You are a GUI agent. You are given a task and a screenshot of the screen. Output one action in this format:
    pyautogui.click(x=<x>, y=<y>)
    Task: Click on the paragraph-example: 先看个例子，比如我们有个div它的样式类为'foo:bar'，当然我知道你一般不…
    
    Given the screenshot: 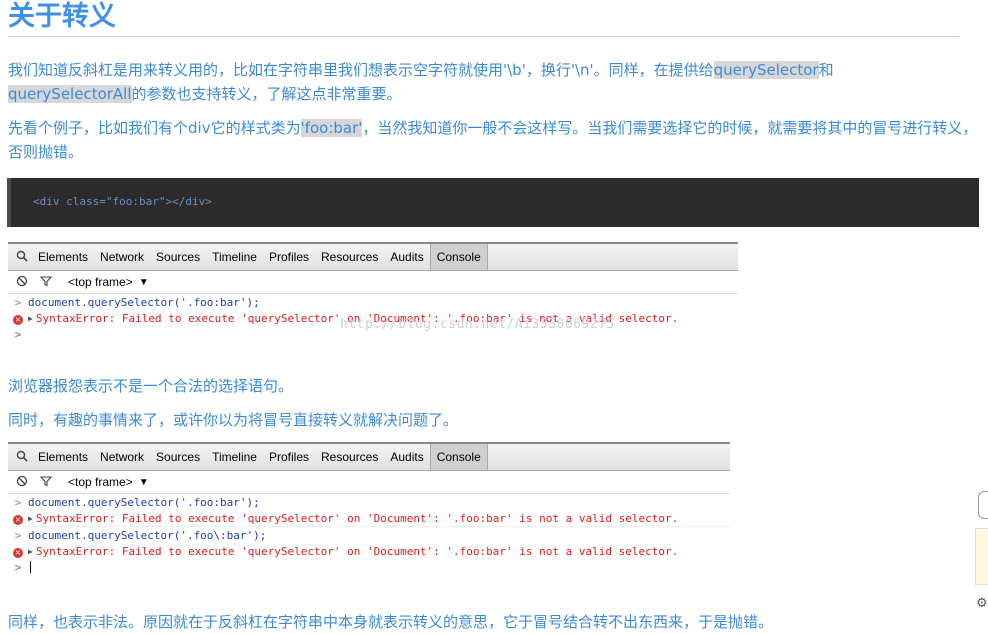 What is the action you would take?
    pyautogui.click(x=493, y=140)
    